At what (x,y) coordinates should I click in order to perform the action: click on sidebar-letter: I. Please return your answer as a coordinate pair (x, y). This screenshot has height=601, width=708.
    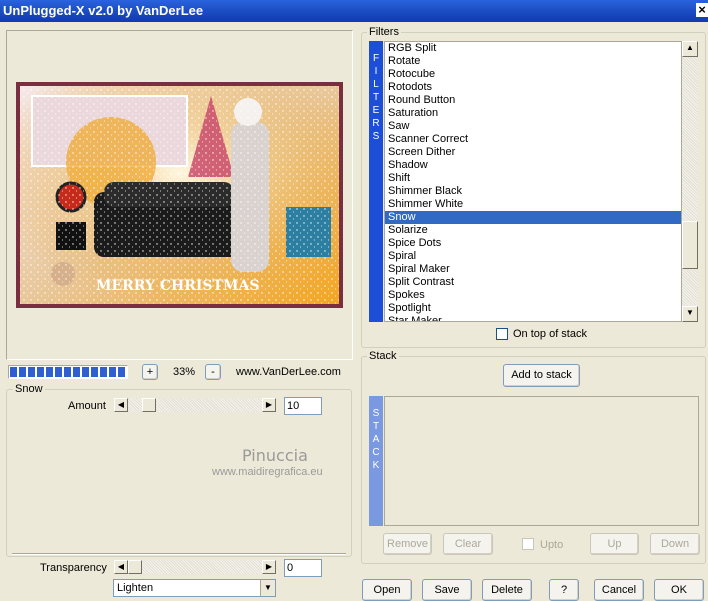
    Looking at the image, I should click on (376, 71).